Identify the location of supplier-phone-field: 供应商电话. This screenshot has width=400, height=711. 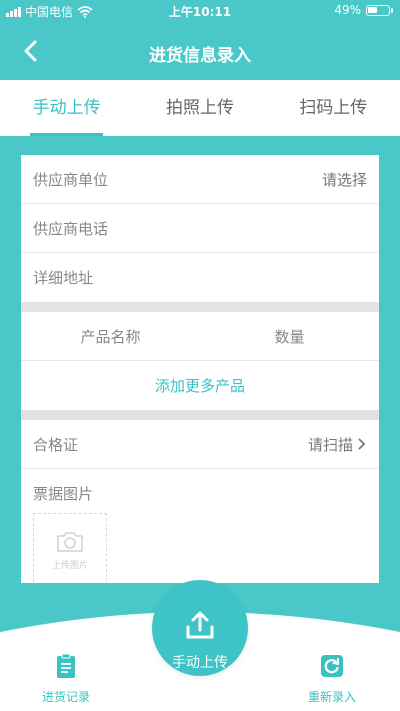
(70, 228).